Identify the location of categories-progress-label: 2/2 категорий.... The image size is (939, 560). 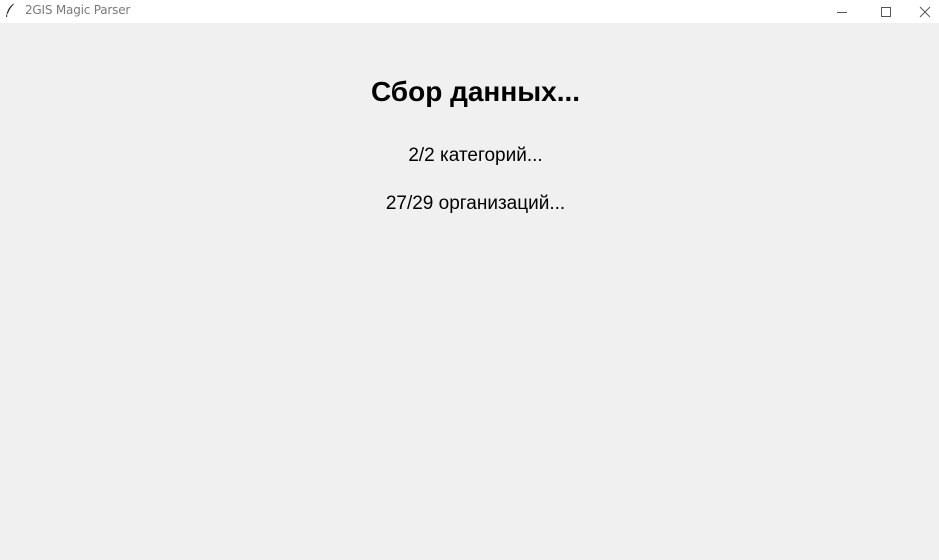
(475, 155).